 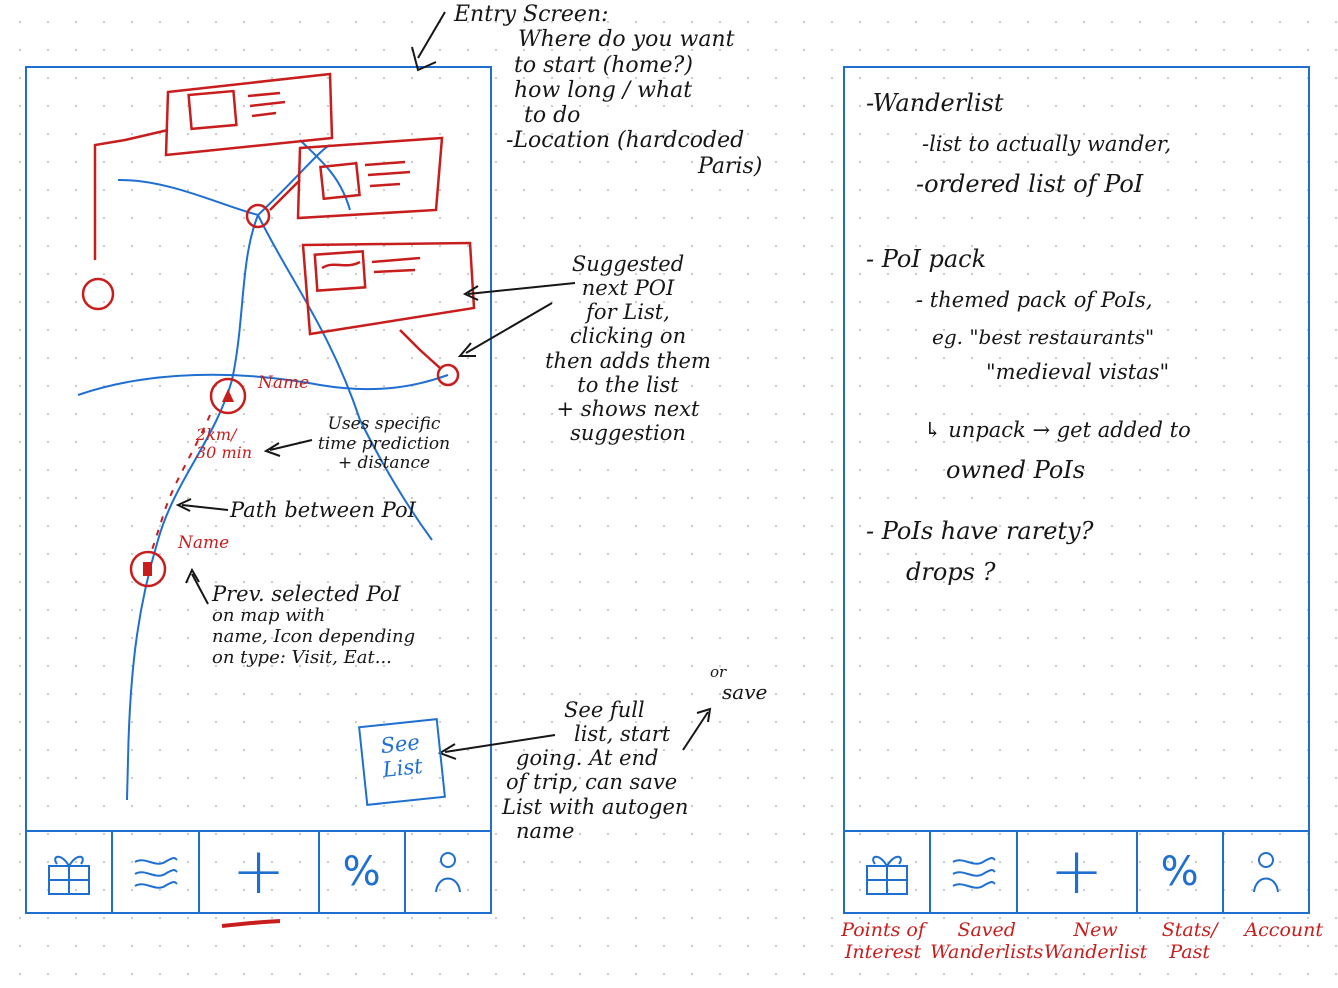 I want to click on entry-note-line: to do, so click(x=552, y=116).